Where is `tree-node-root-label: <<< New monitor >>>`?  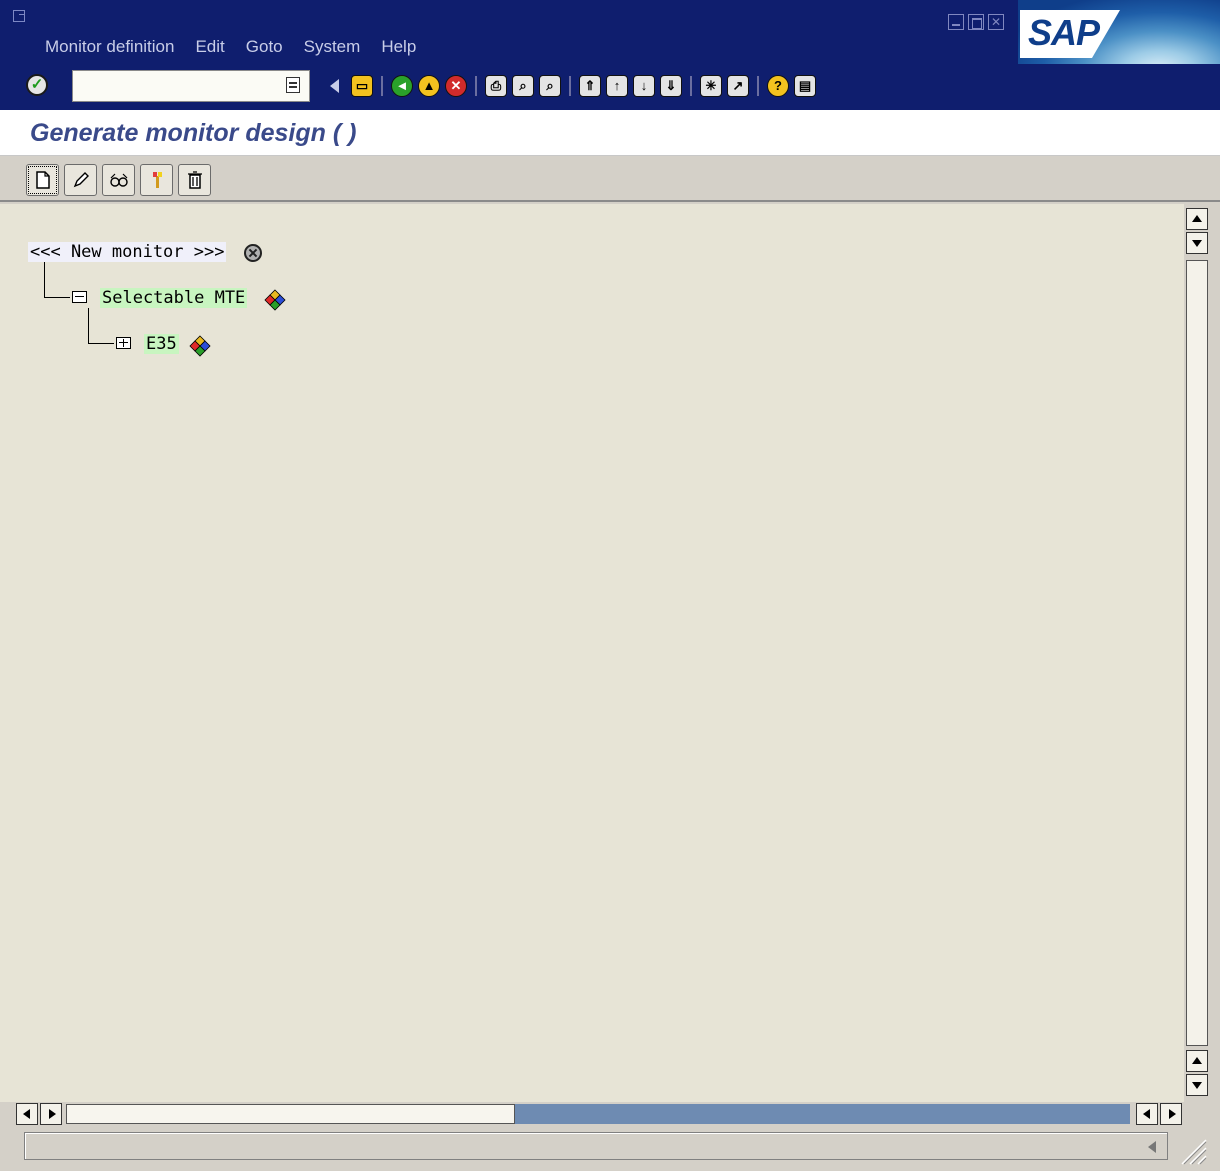 tree-node-root-label: <<< New monitor >>> is located at coordinates (127, 252).